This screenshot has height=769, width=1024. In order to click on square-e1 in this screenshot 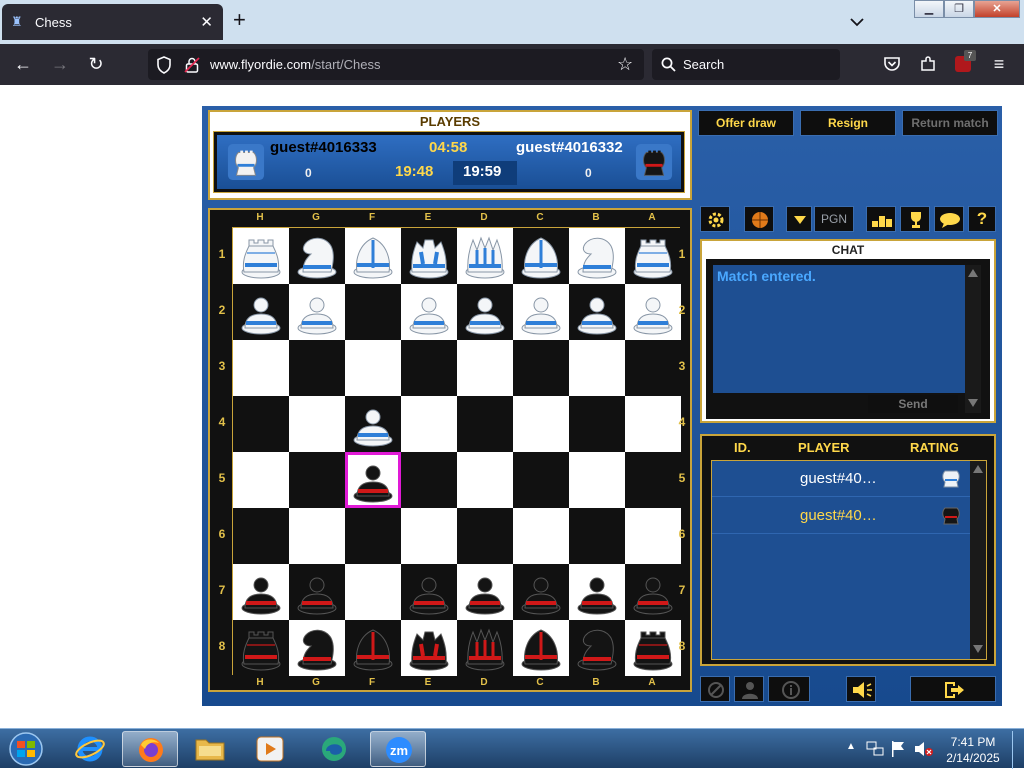, I will do `click(429, 256)`.